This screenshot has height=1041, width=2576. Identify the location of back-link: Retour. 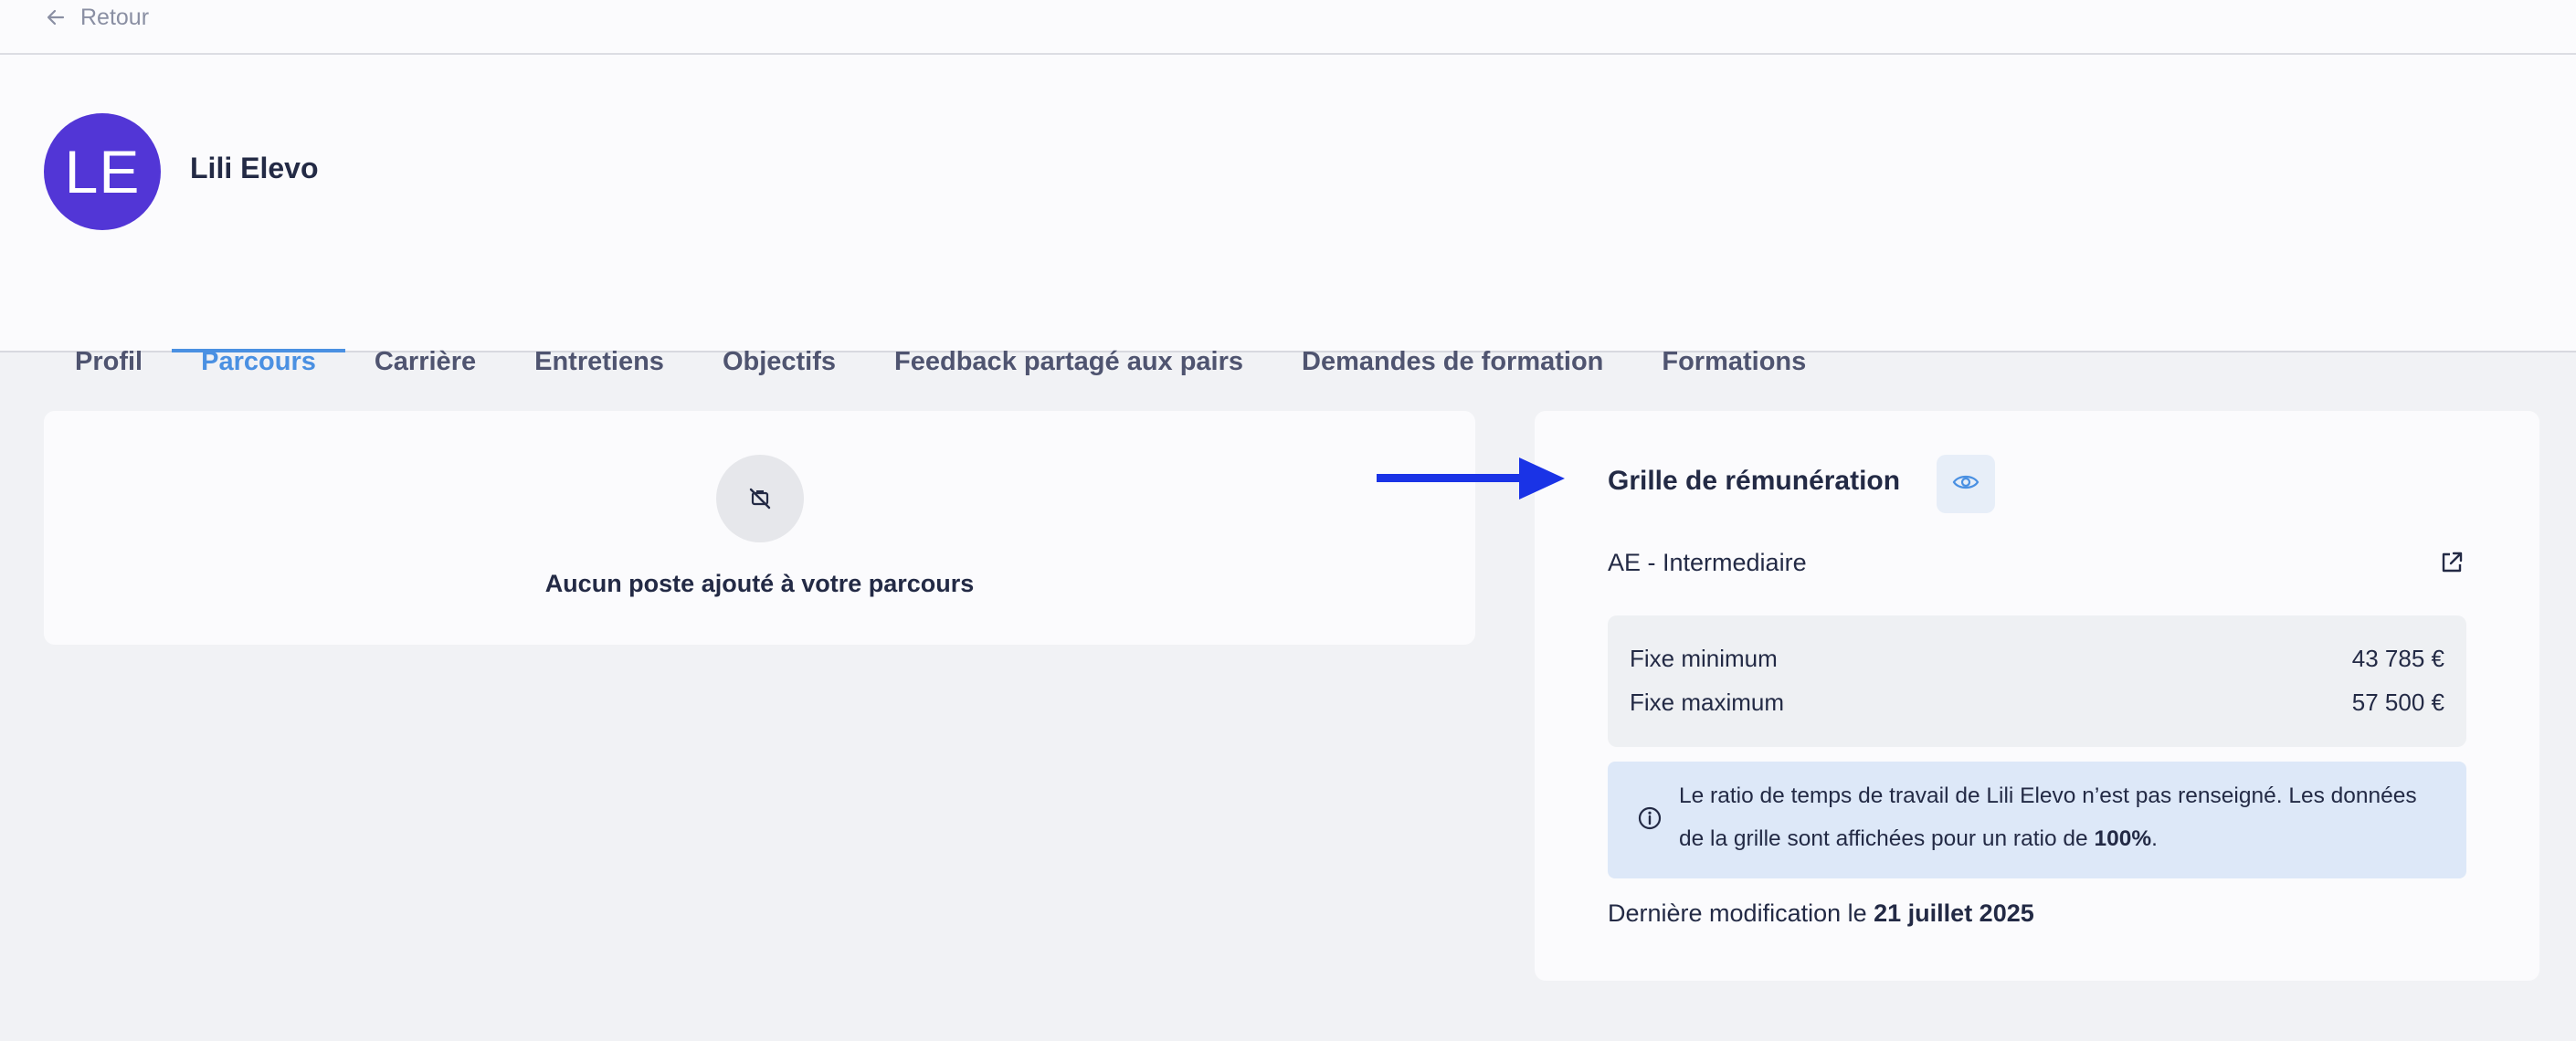
(97, 17).